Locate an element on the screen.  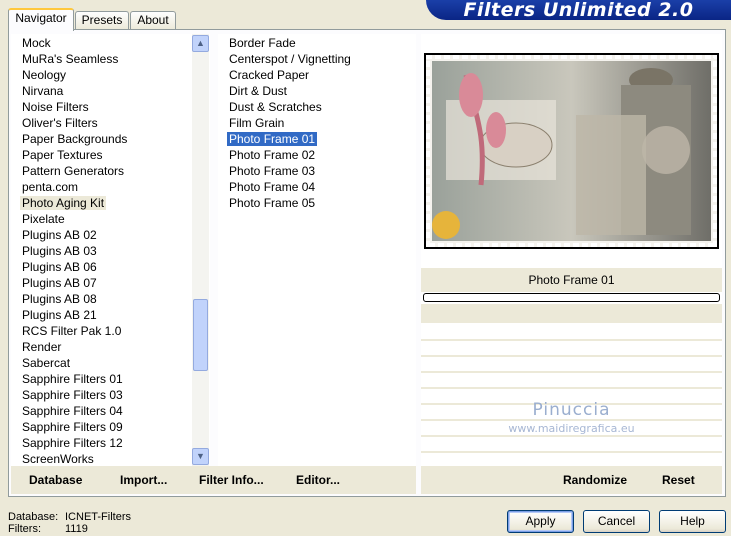
category-item-label: Plugins AB 21 is located at coordinates (59, 315).